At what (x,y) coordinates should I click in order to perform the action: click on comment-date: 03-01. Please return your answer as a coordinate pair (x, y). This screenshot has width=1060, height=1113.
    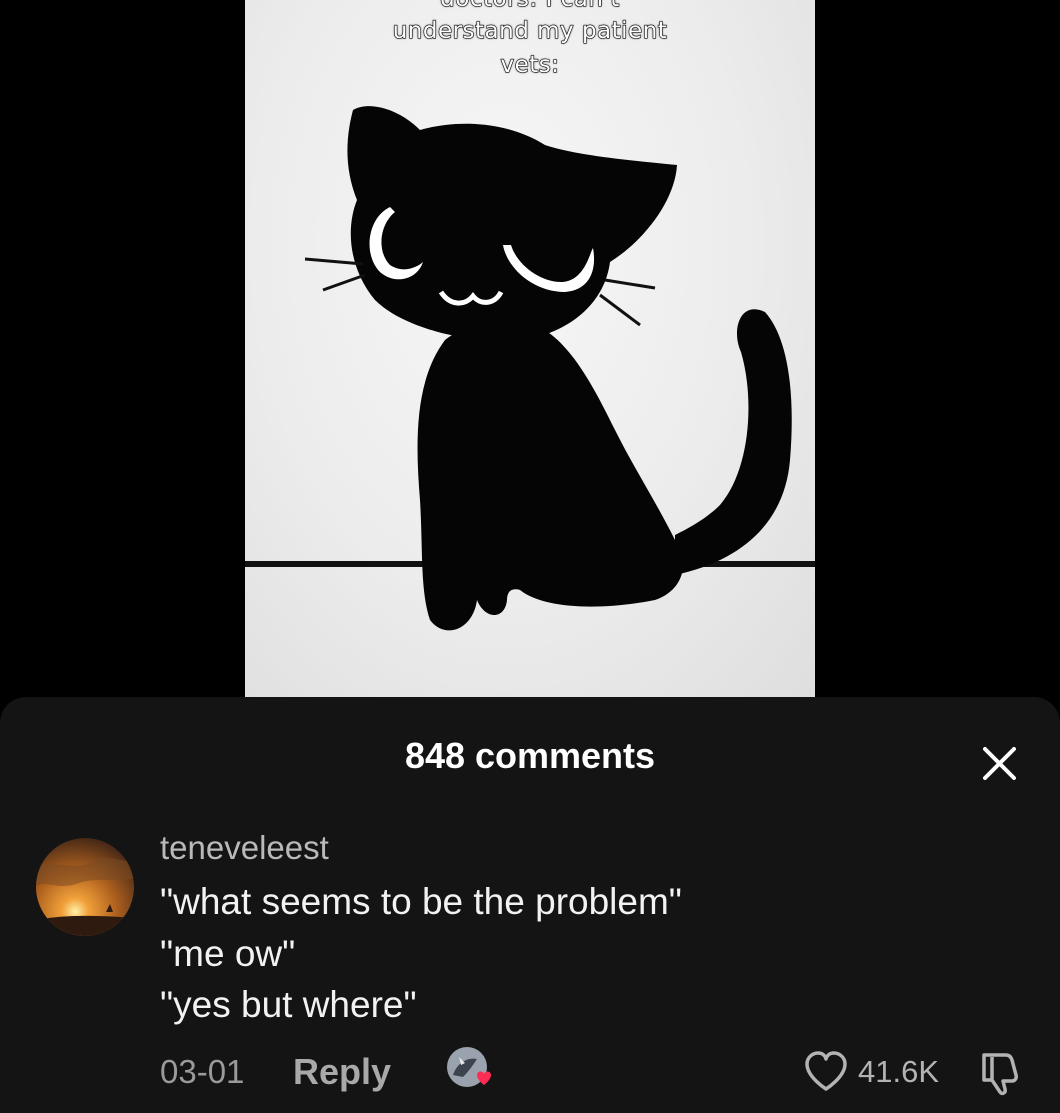
    Looking at the image, I should click on (202, 1071).